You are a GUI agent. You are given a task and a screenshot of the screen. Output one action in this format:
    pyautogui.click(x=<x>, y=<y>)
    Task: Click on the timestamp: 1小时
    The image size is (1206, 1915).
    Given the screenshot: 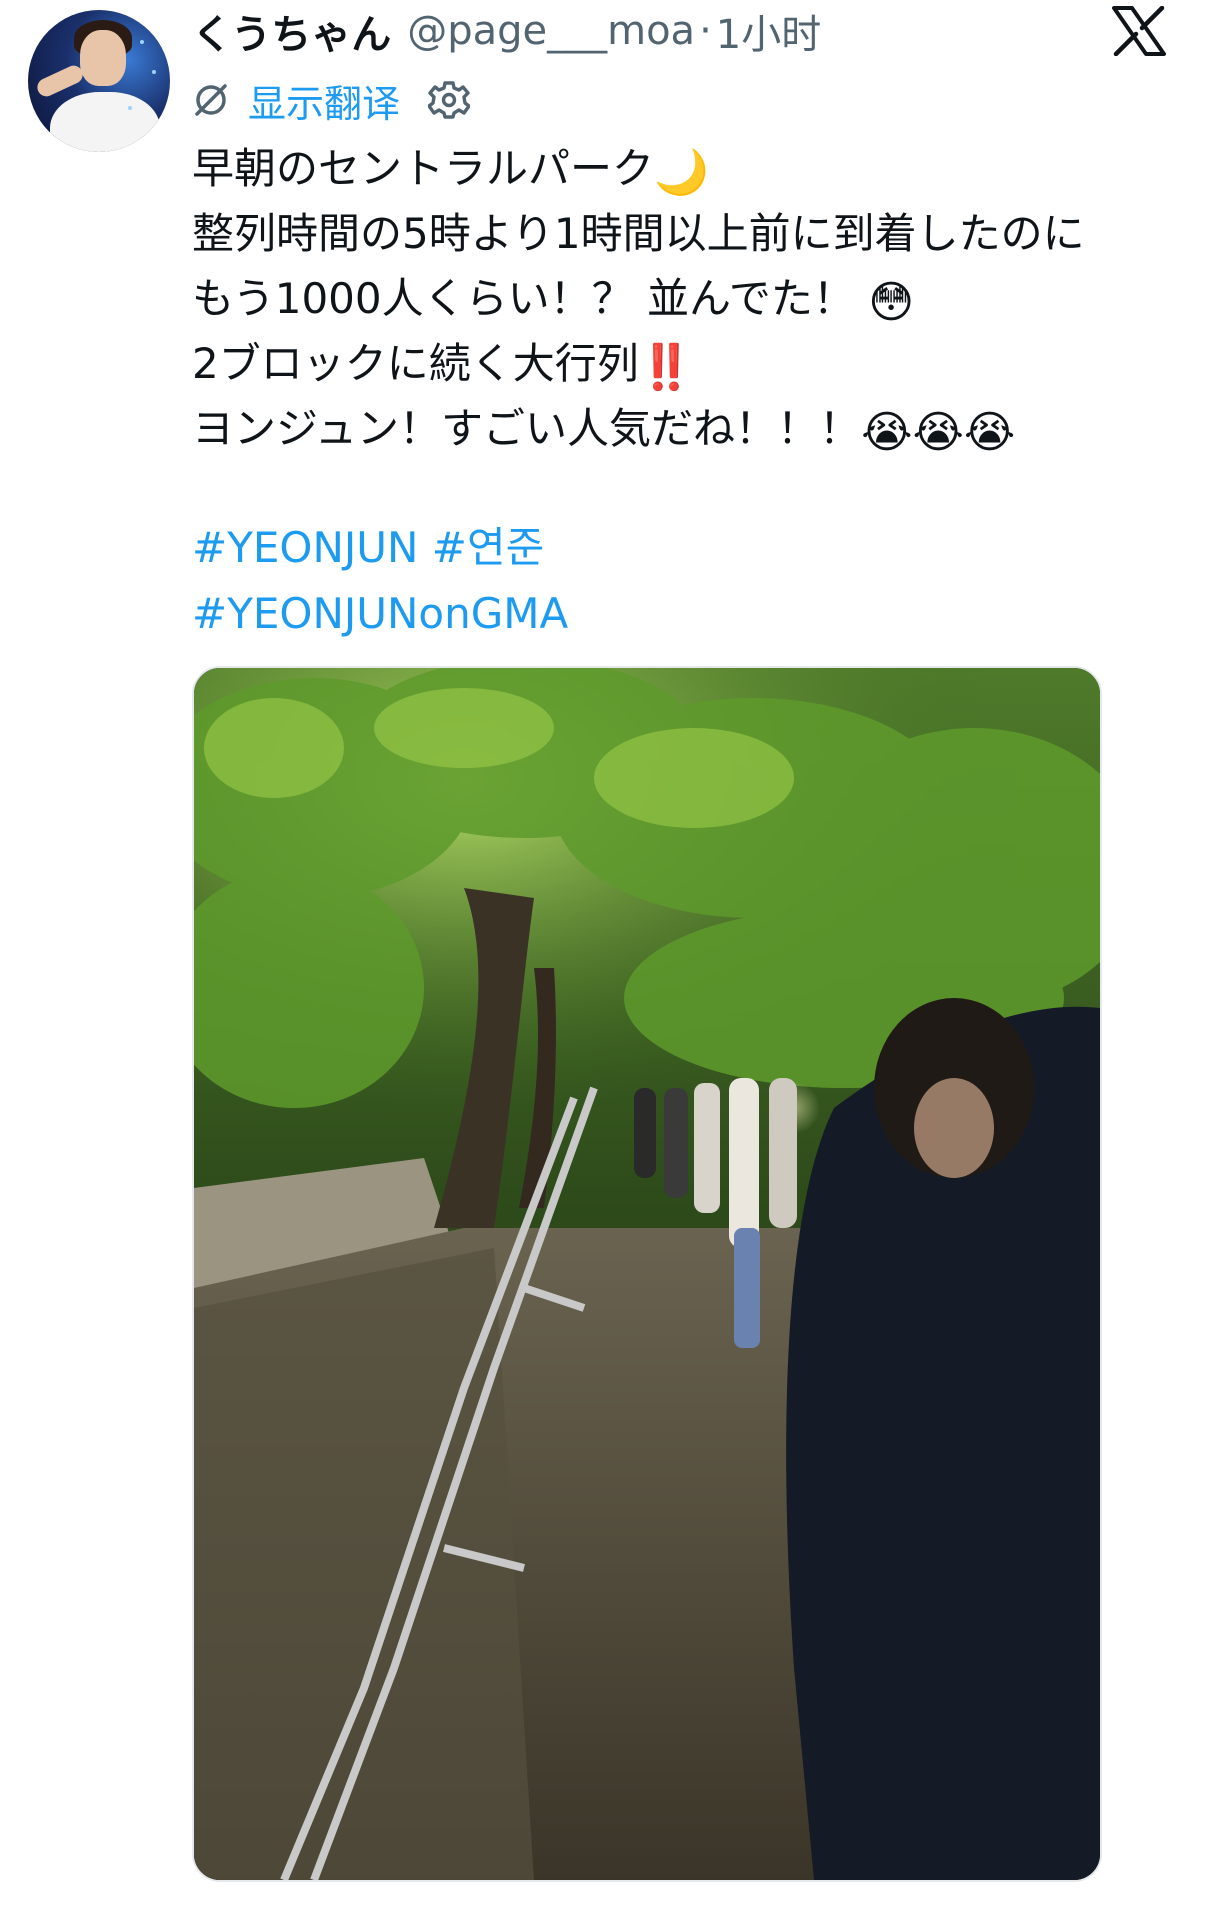 What is the action you would take?
    pyautogui.click(x=768, y=31)
    